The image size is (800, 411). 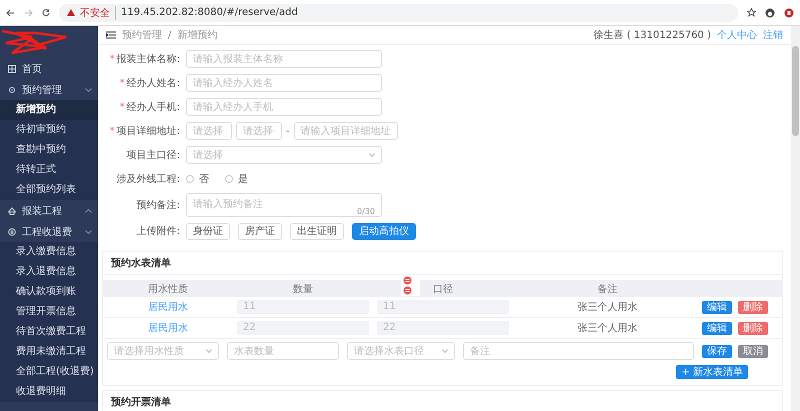 What do you see at coordinates (49, 89) in the screenshot?
I see `menu-item: 预约管理` at bounding box center [49, 89].